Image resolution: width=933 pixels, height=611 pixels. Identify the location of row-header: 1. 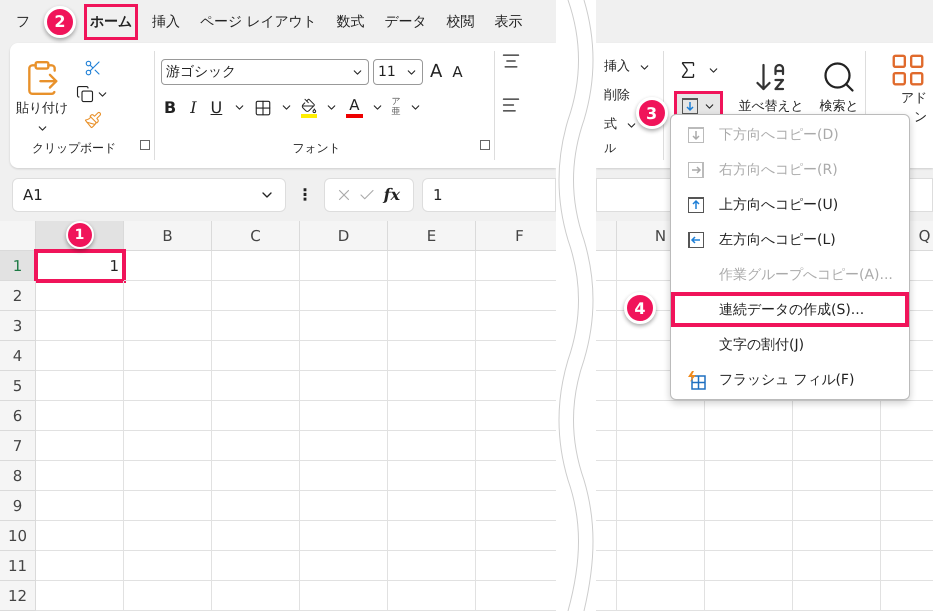
(18, 266).